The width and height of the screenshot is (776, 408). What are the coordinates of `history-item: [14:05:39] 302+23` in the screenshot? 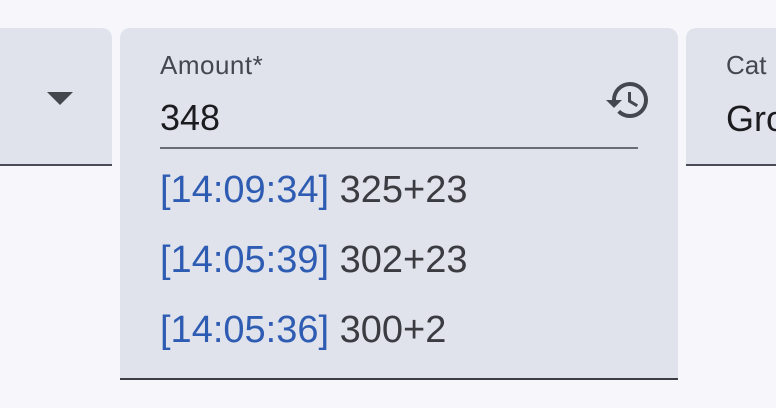 It's located at (313, 269).